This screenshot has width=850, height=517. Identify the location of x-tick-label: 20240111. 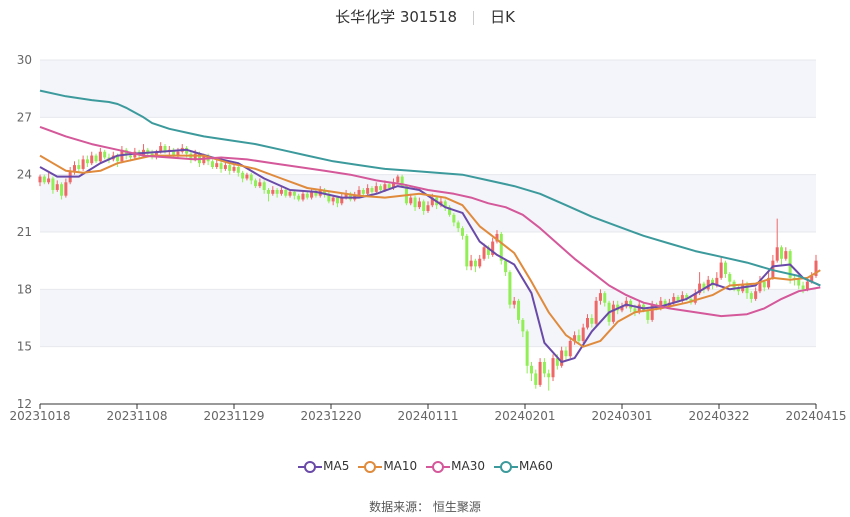
(427, 416).